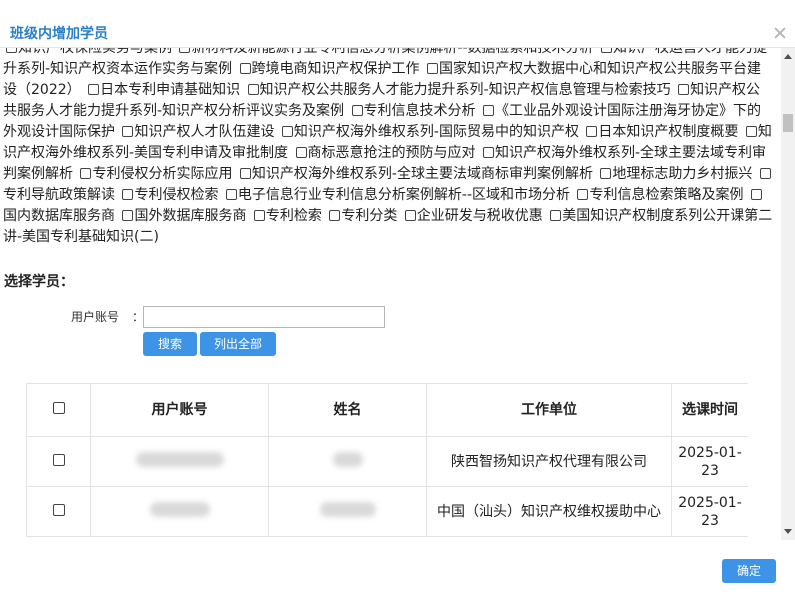 This screenshot has width=795, height=611. I want to click on course-label: 知识产权海外维权系列-国际贸易中的知识产权, so click(436, 132).